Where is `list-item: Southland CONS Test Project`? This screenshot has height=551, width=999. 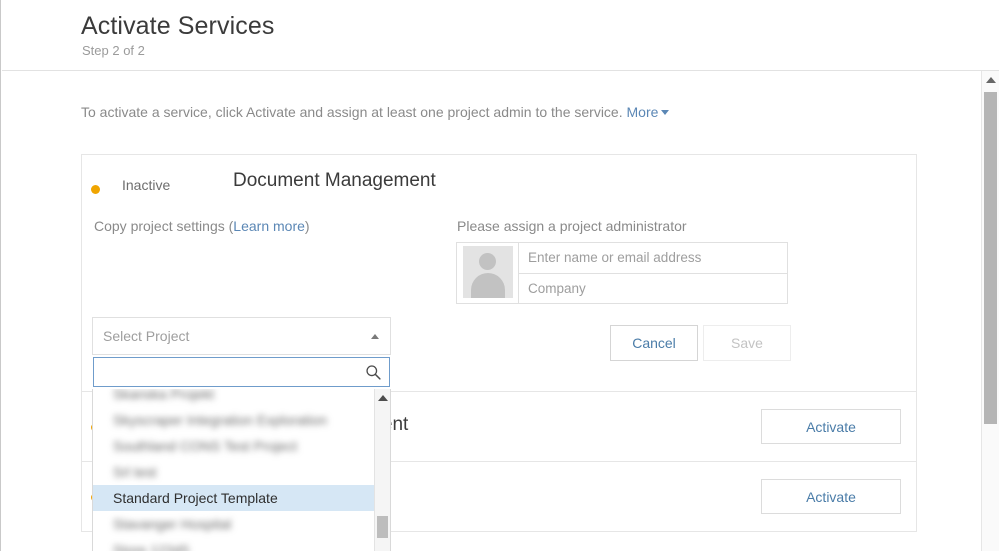 list-item: Southland CONS Test Project is located at coordinates (233, 446).